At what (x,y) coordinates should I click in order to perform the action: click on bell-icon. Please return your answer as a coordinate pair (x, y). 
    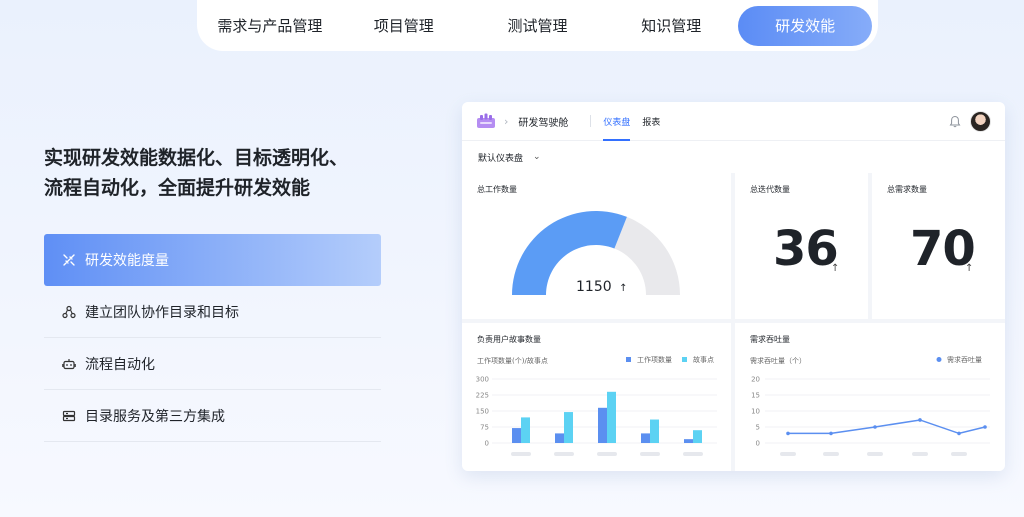
    Looking at the image, I should click on (955, 121).